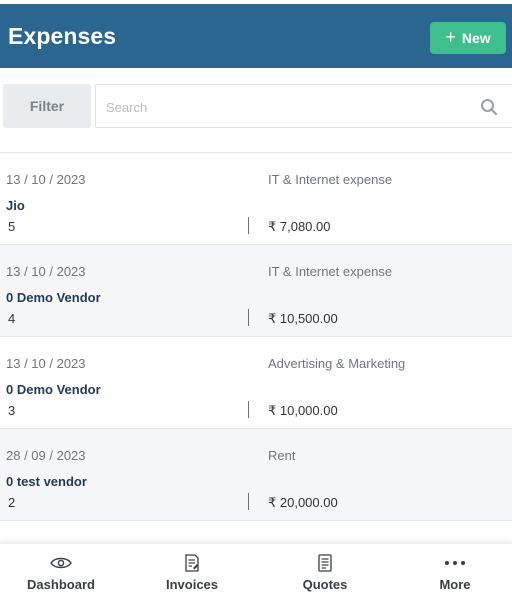 The image size is (512, 601). What do you see at coordinates (450, 37) in the screenshot?
I see `plus-icon: +` at bounding box center [450, 37].